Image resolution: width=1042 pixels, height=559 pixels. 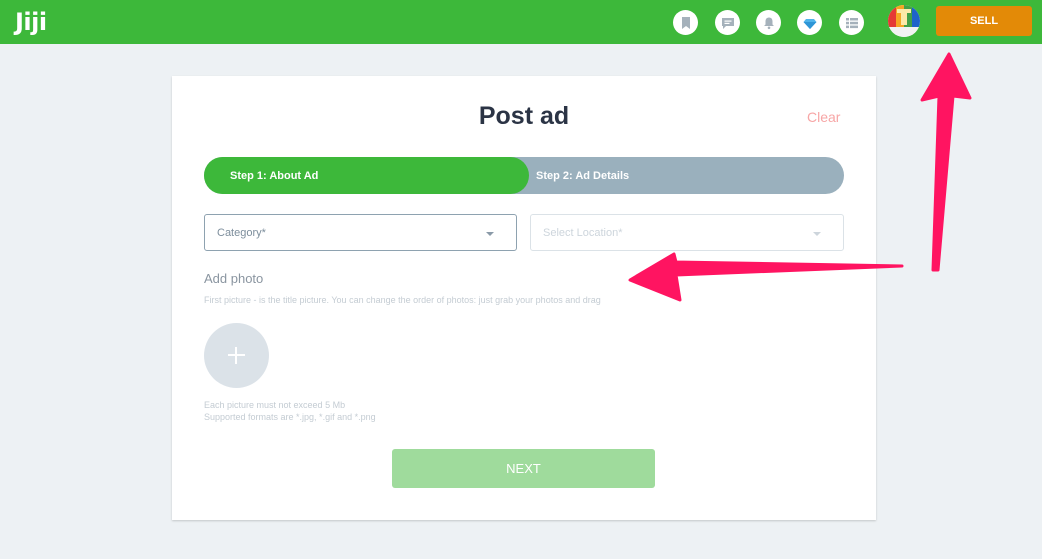 I want to click on step-2-label: Step 2: Ad Details, so click(x=583, y=176).